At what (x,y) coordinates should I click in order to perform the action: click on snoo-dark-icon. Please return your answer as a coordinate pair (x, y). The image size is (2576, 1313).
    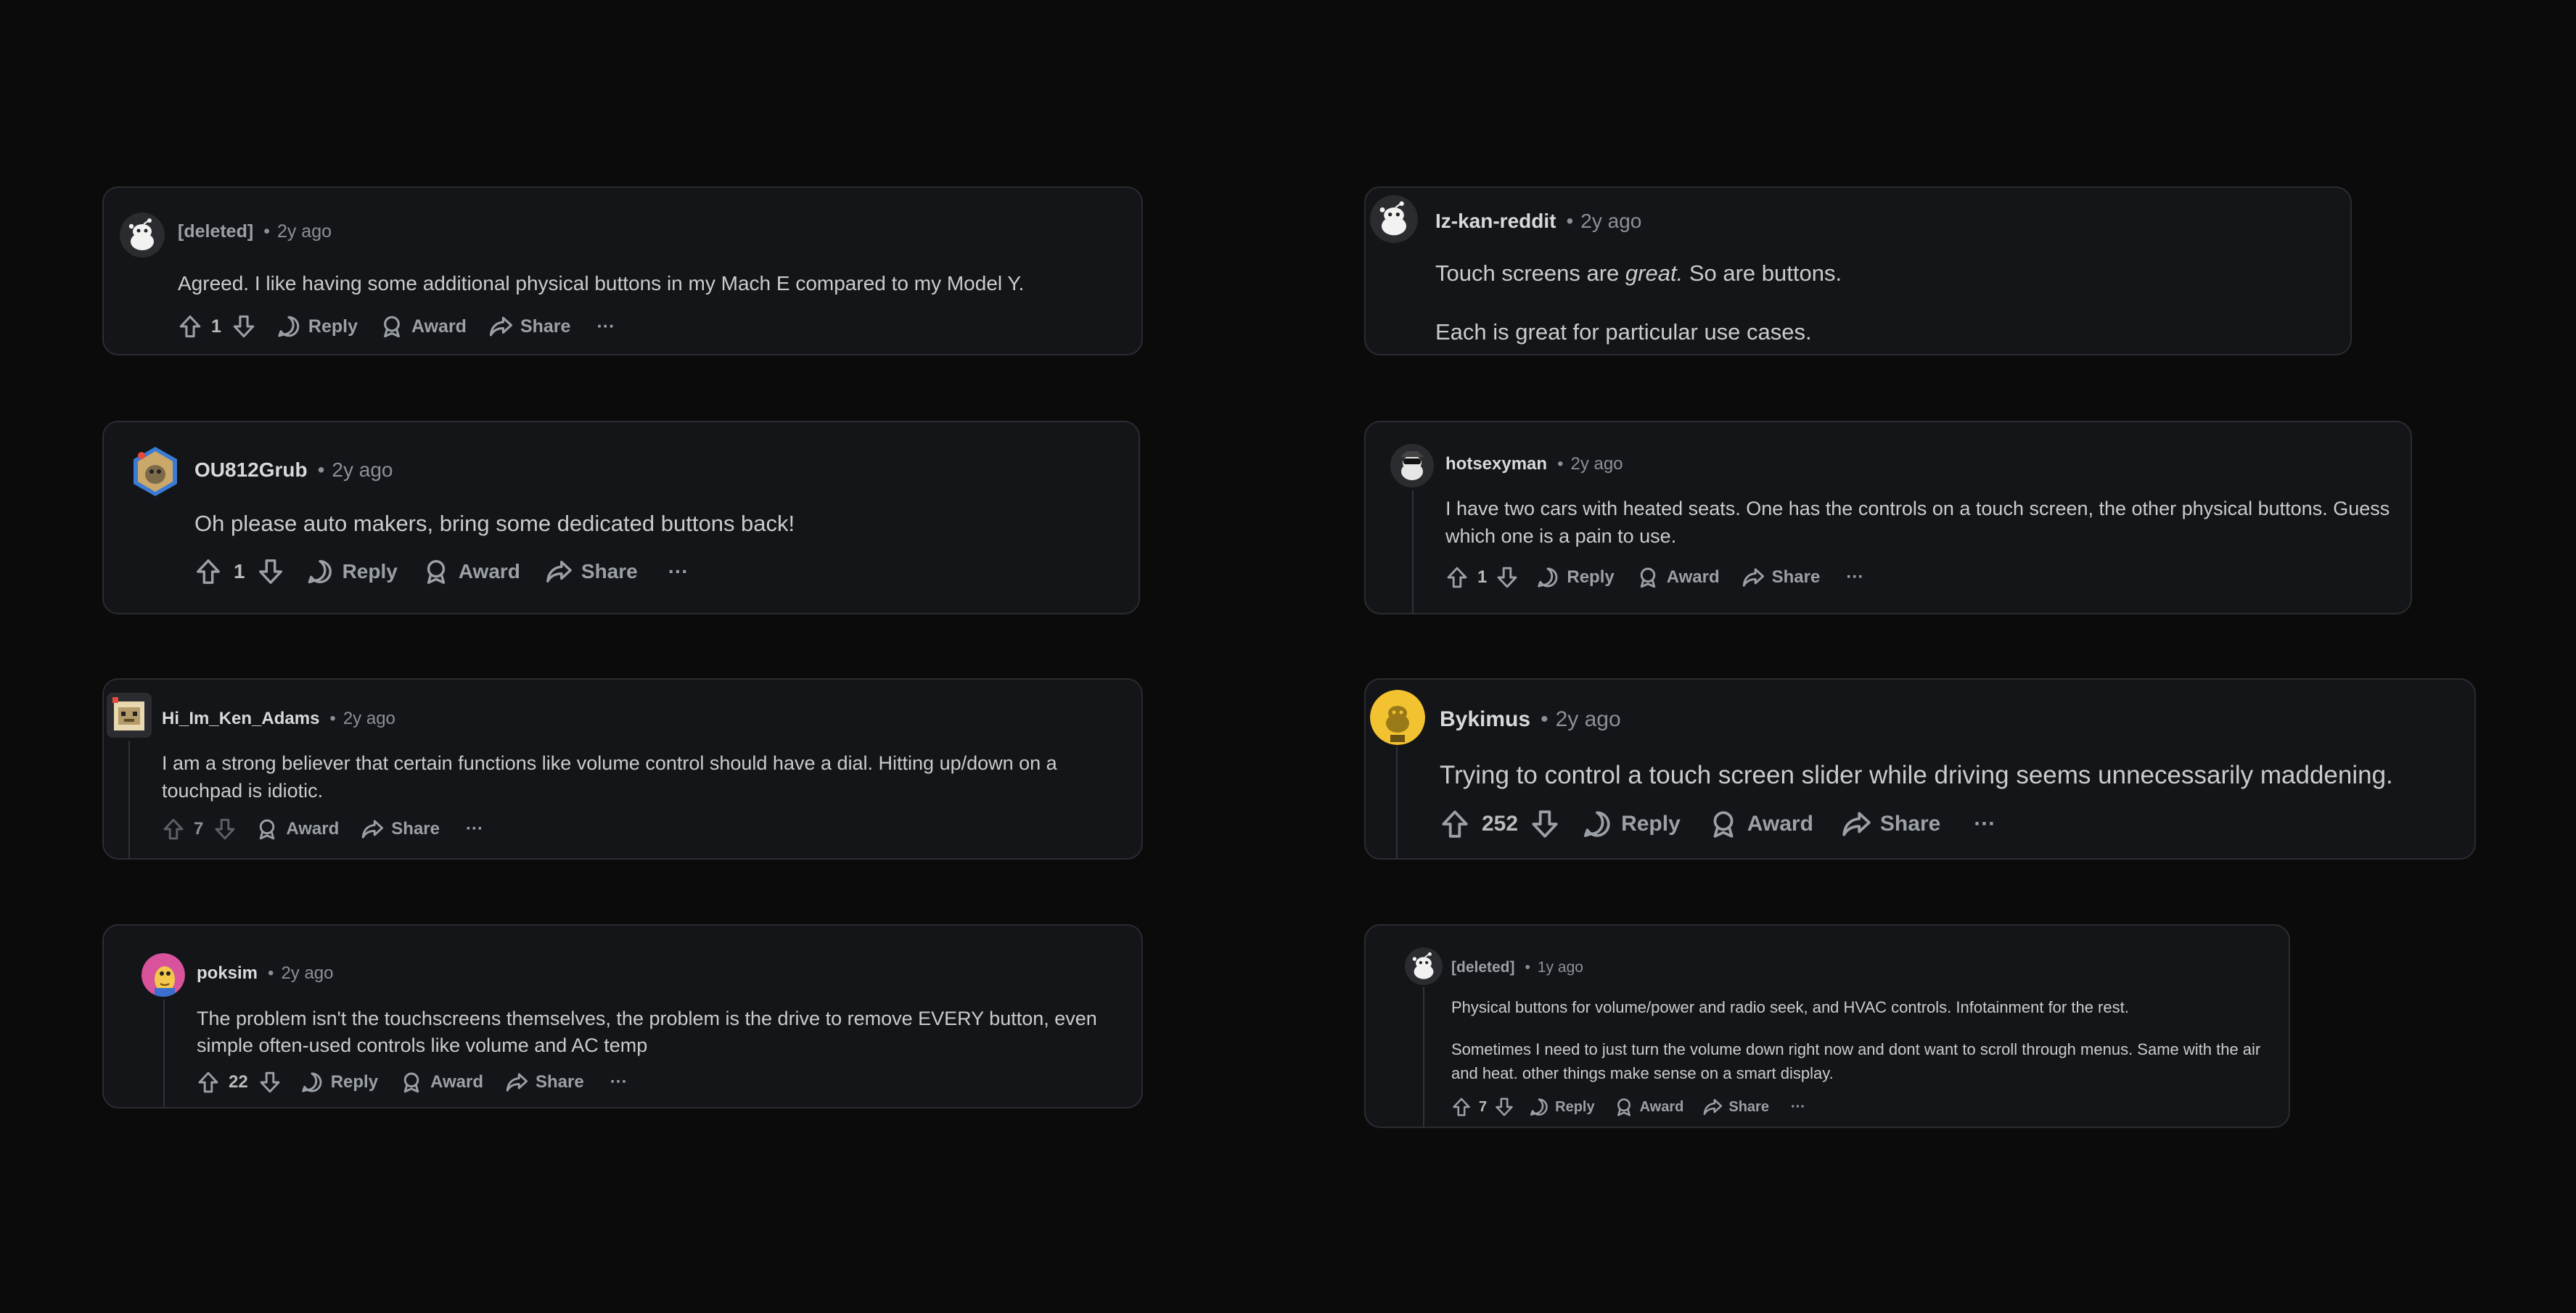
    Looking at the image, I should click on (1412, 465).